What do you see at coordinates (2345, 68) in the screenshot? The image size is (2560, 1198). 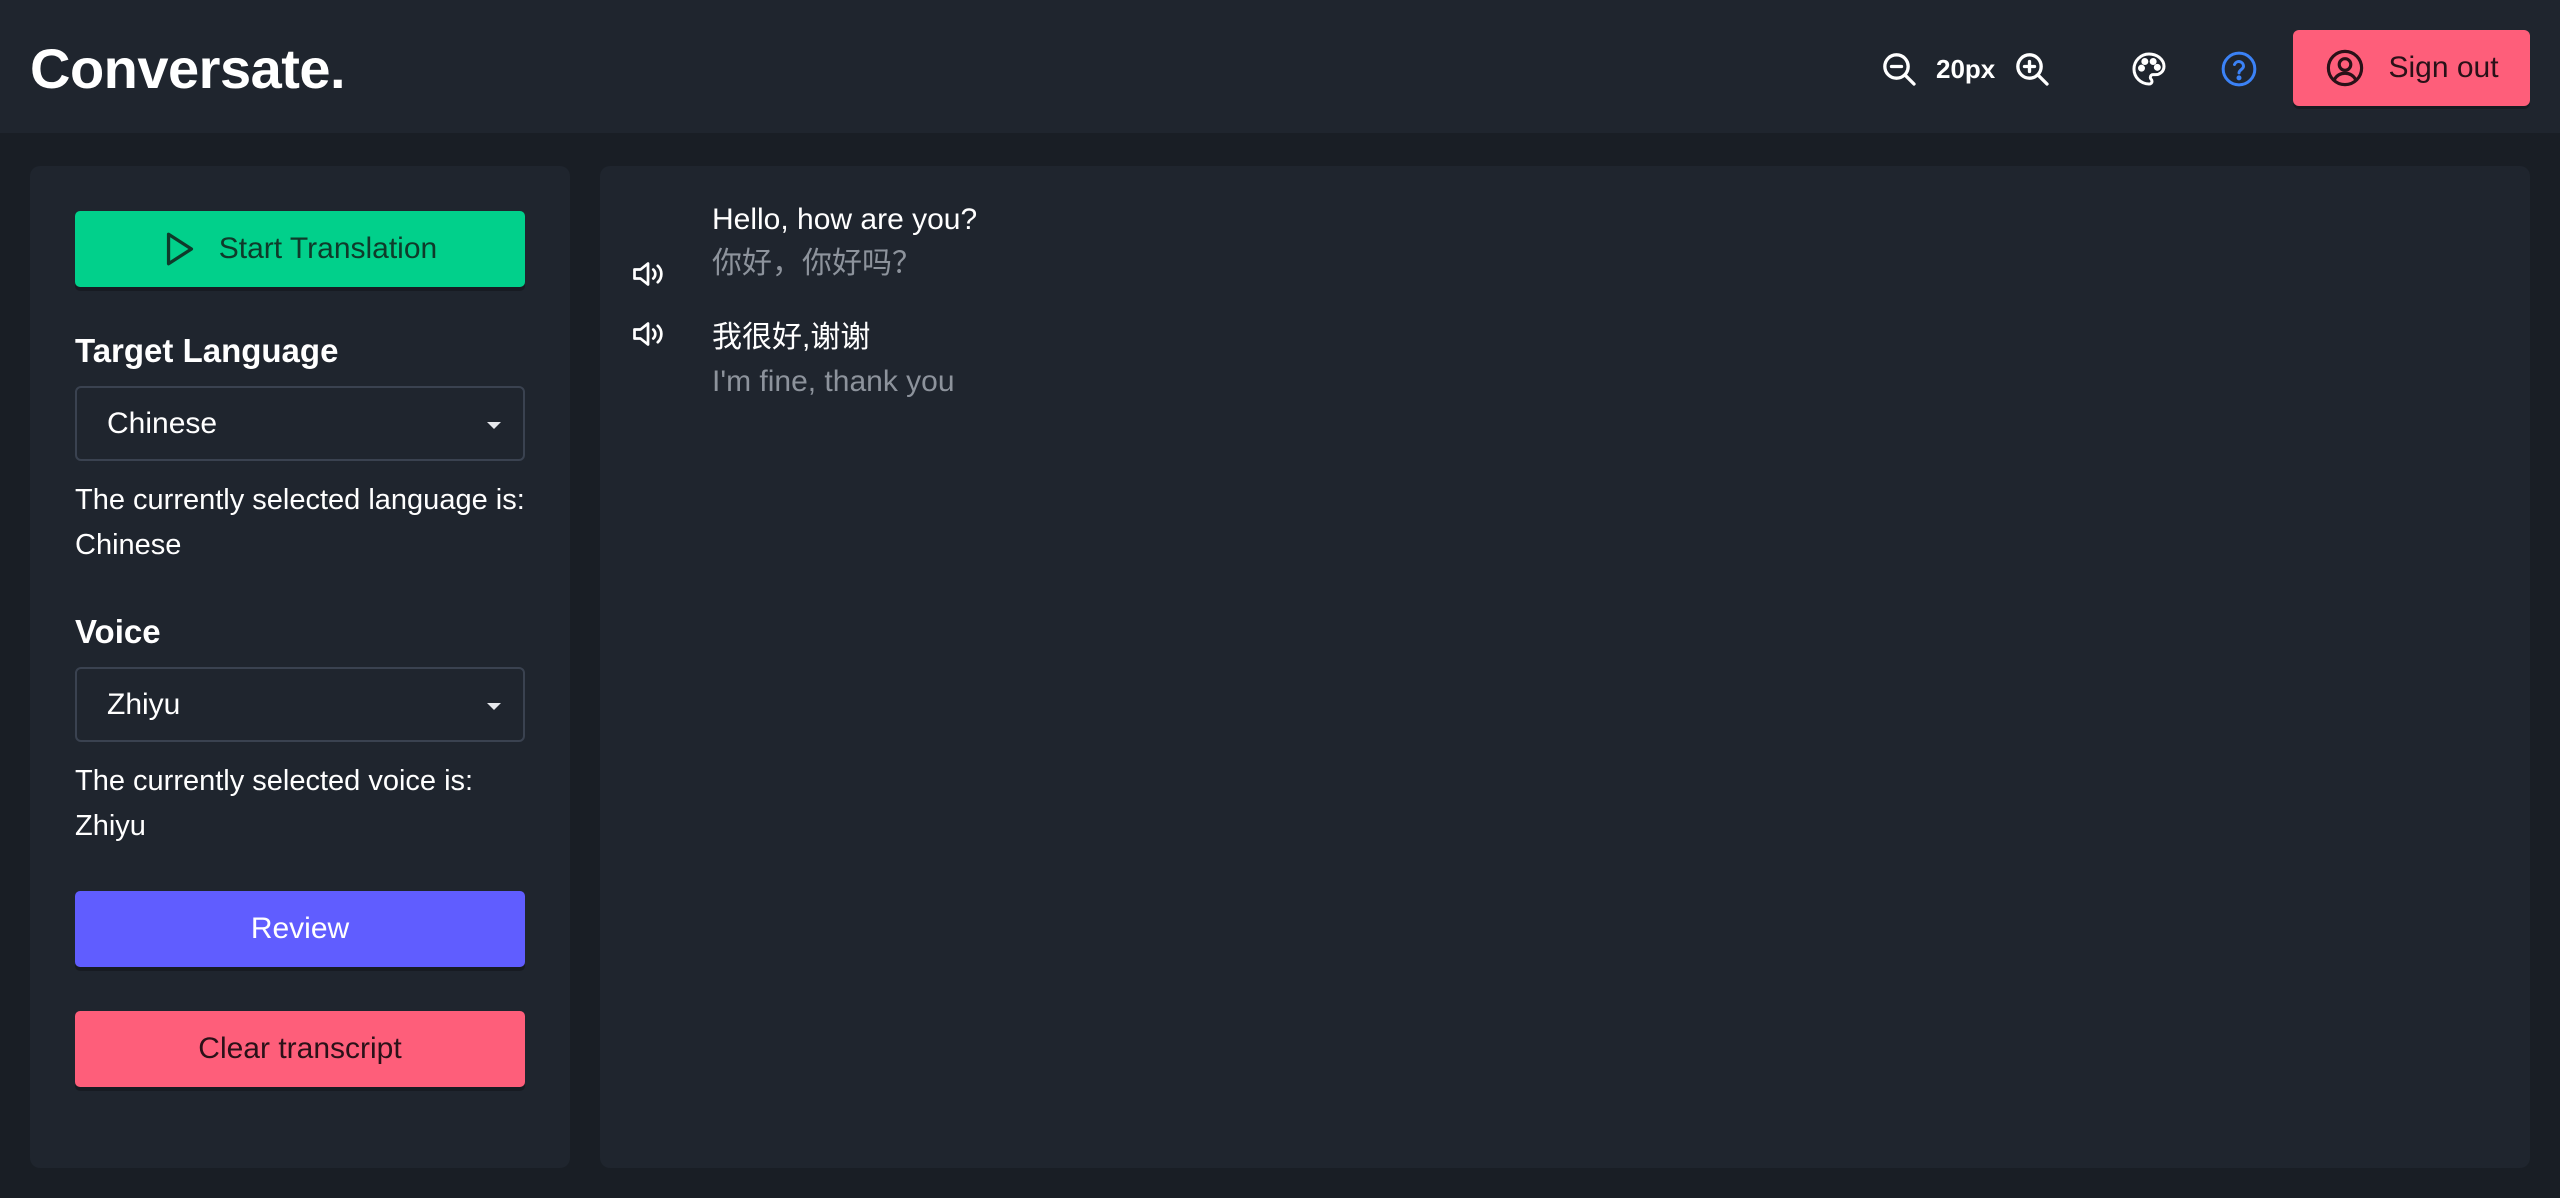 I see `user-icon` at bounding box center [2345, 68].